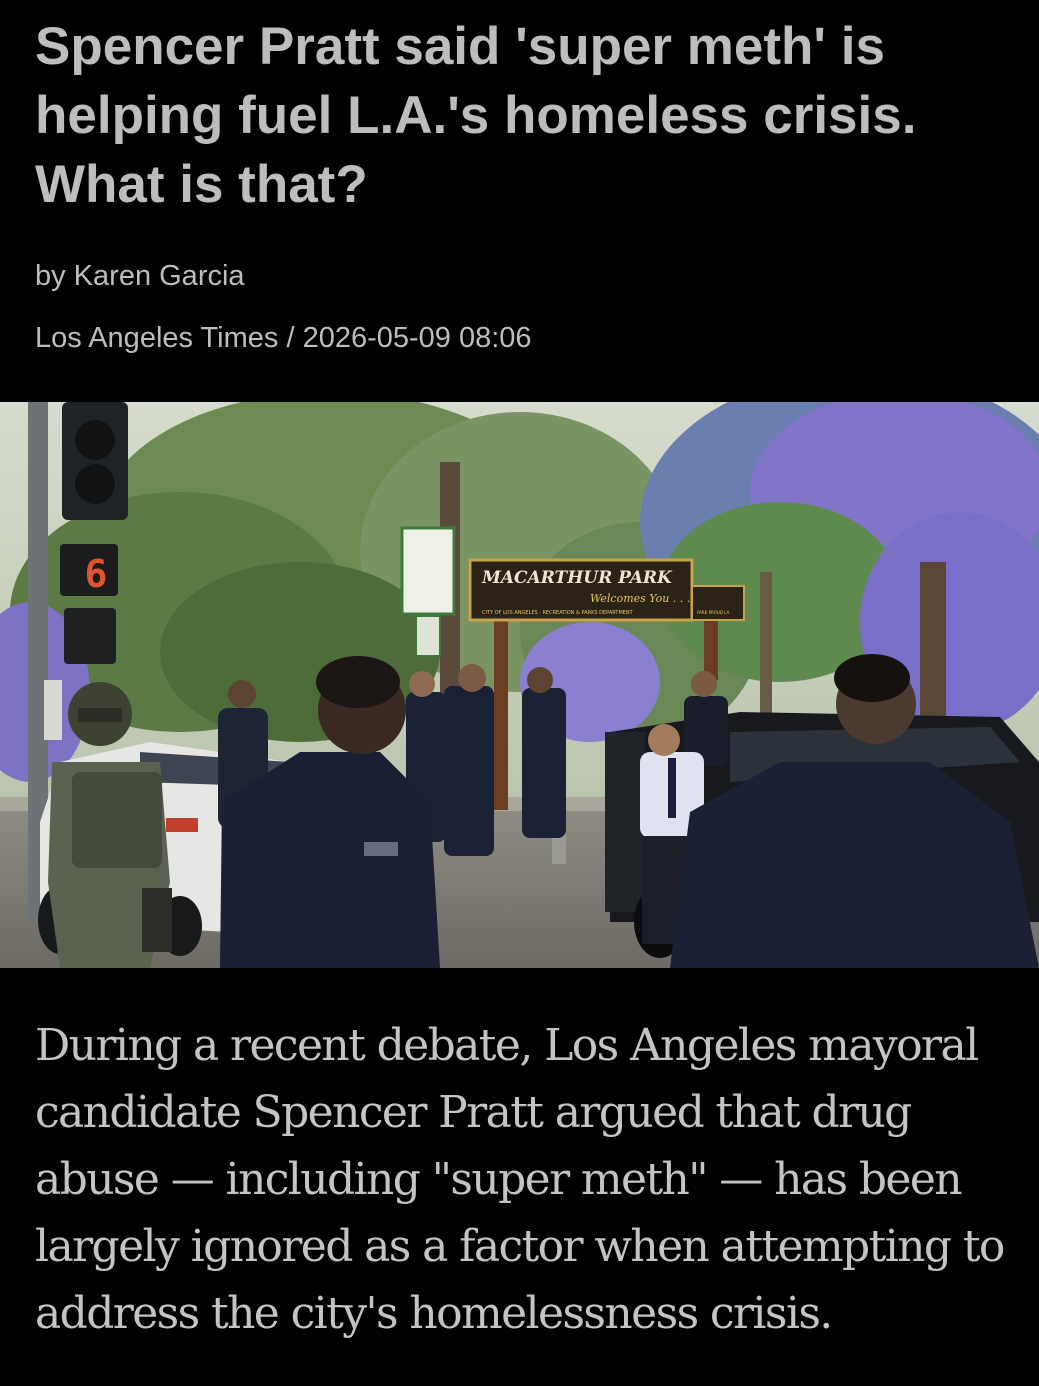  I want to click on park-small-sign, so click(428, 636).